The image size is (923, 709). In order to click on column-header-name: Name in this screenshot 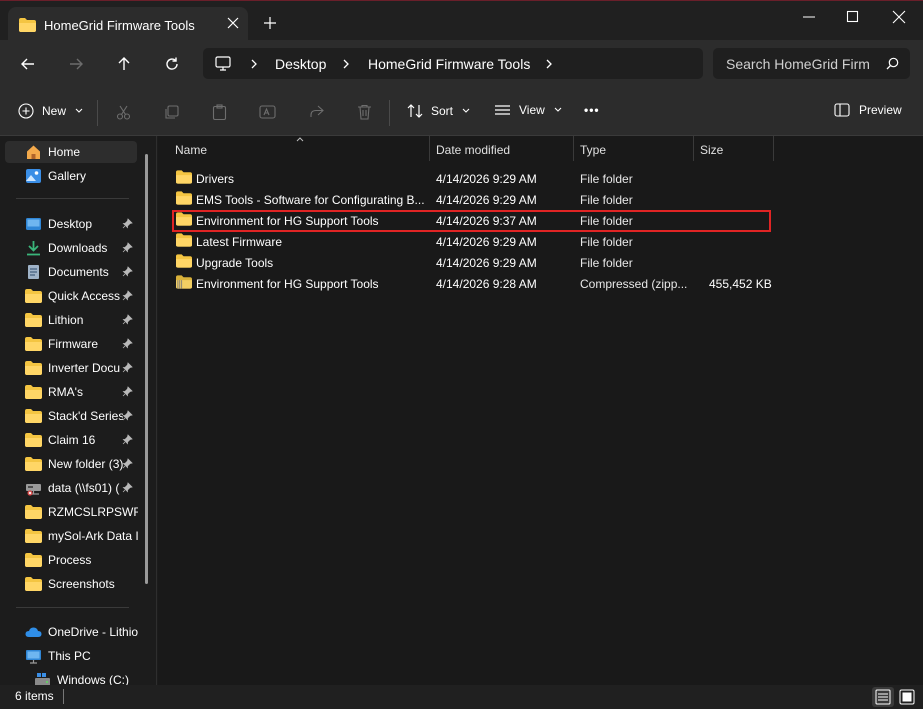, I will do `click(191, 150)`.